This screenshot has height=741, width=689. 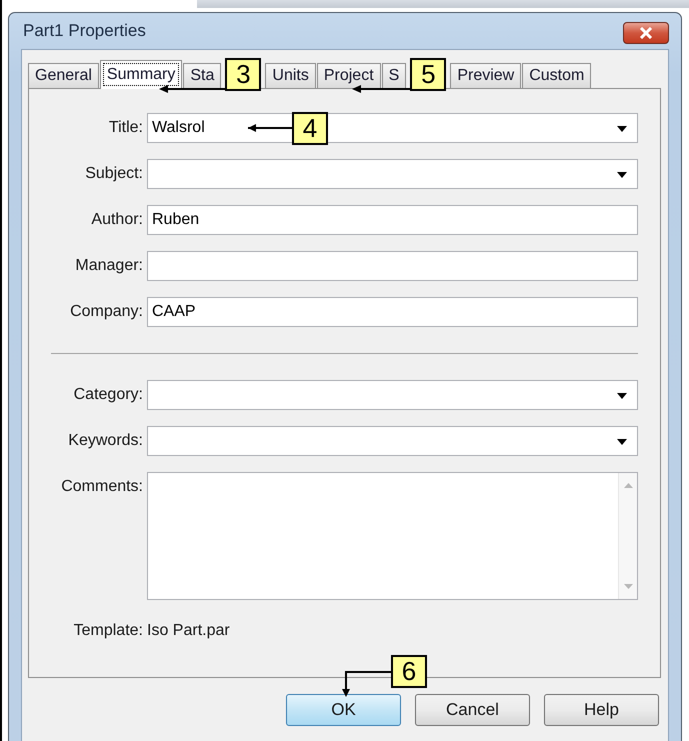 What do you see at coordinates (628, 485) in the screenshot?
I see `scroll-up-icon` at bounding box center [628, 485].